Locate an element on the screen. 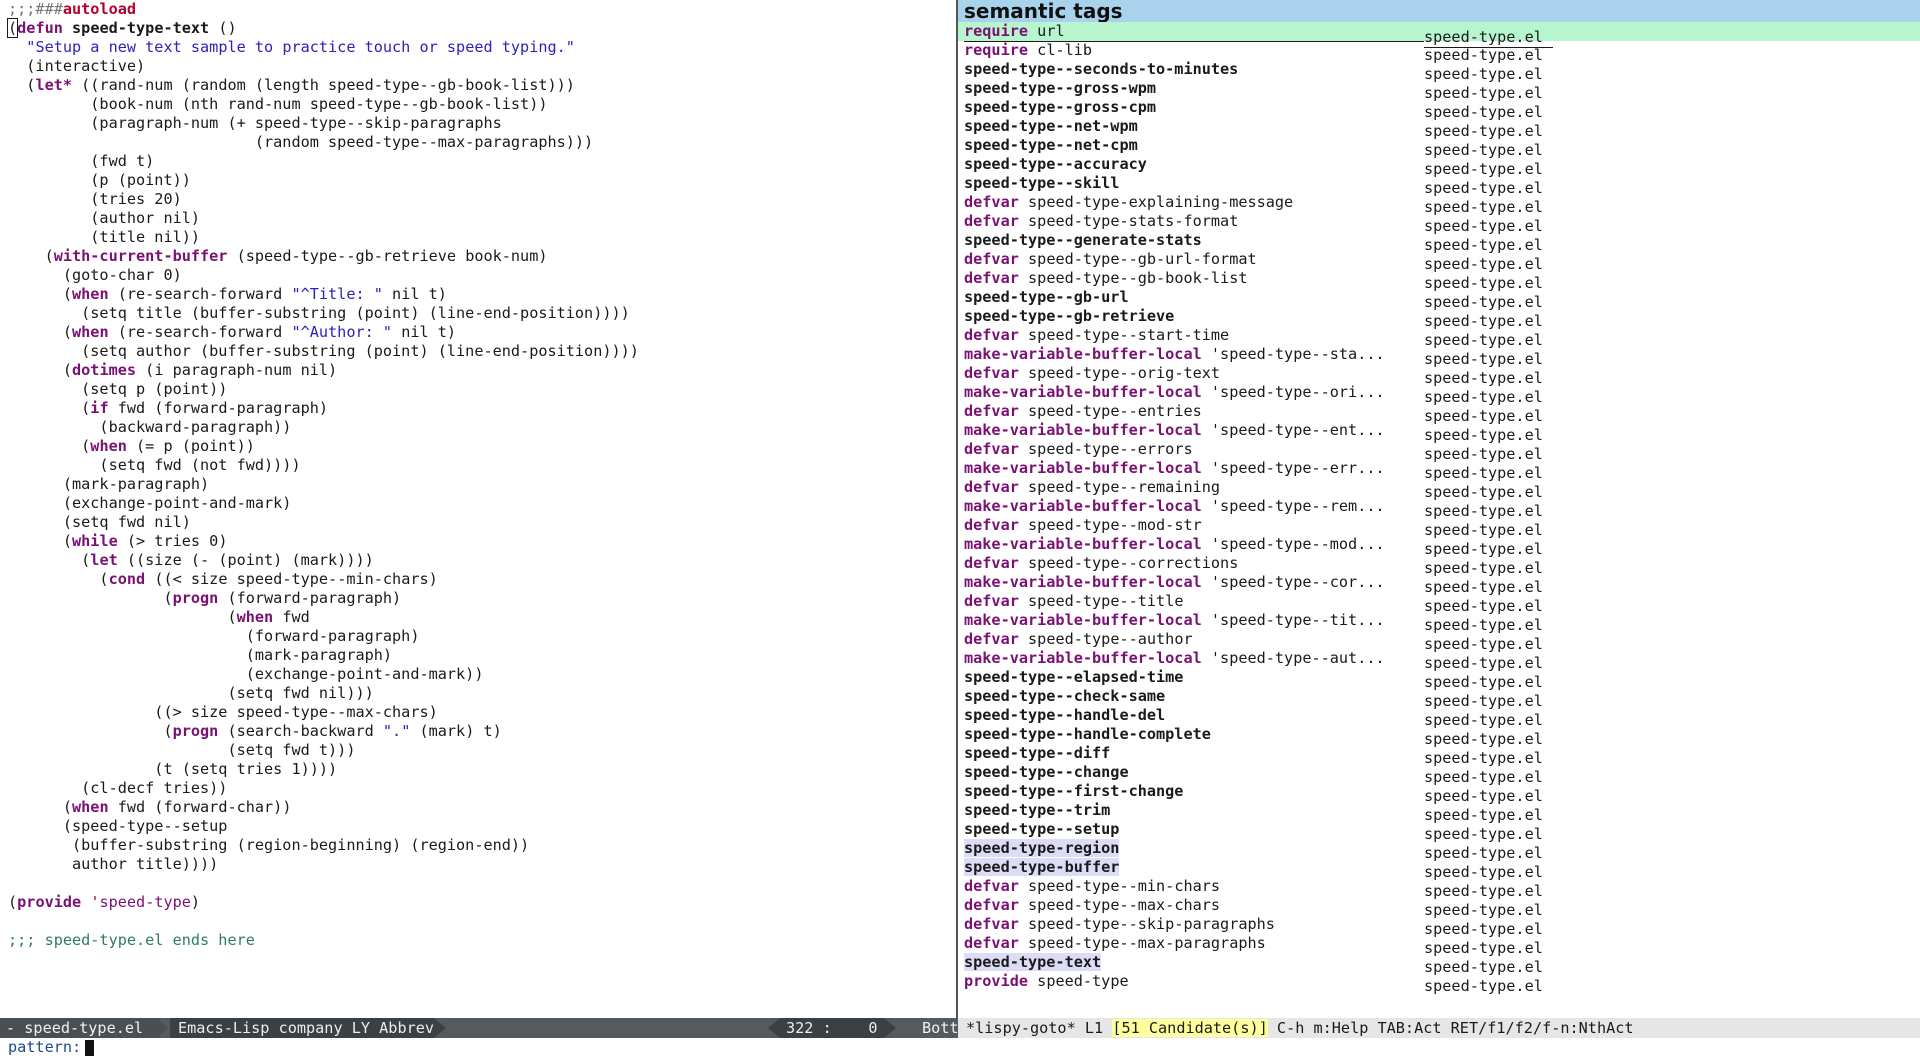 This screenshot has height=1056, width=1920. code-line: (setq fwd nil))) is located at coordinates (482, 693).